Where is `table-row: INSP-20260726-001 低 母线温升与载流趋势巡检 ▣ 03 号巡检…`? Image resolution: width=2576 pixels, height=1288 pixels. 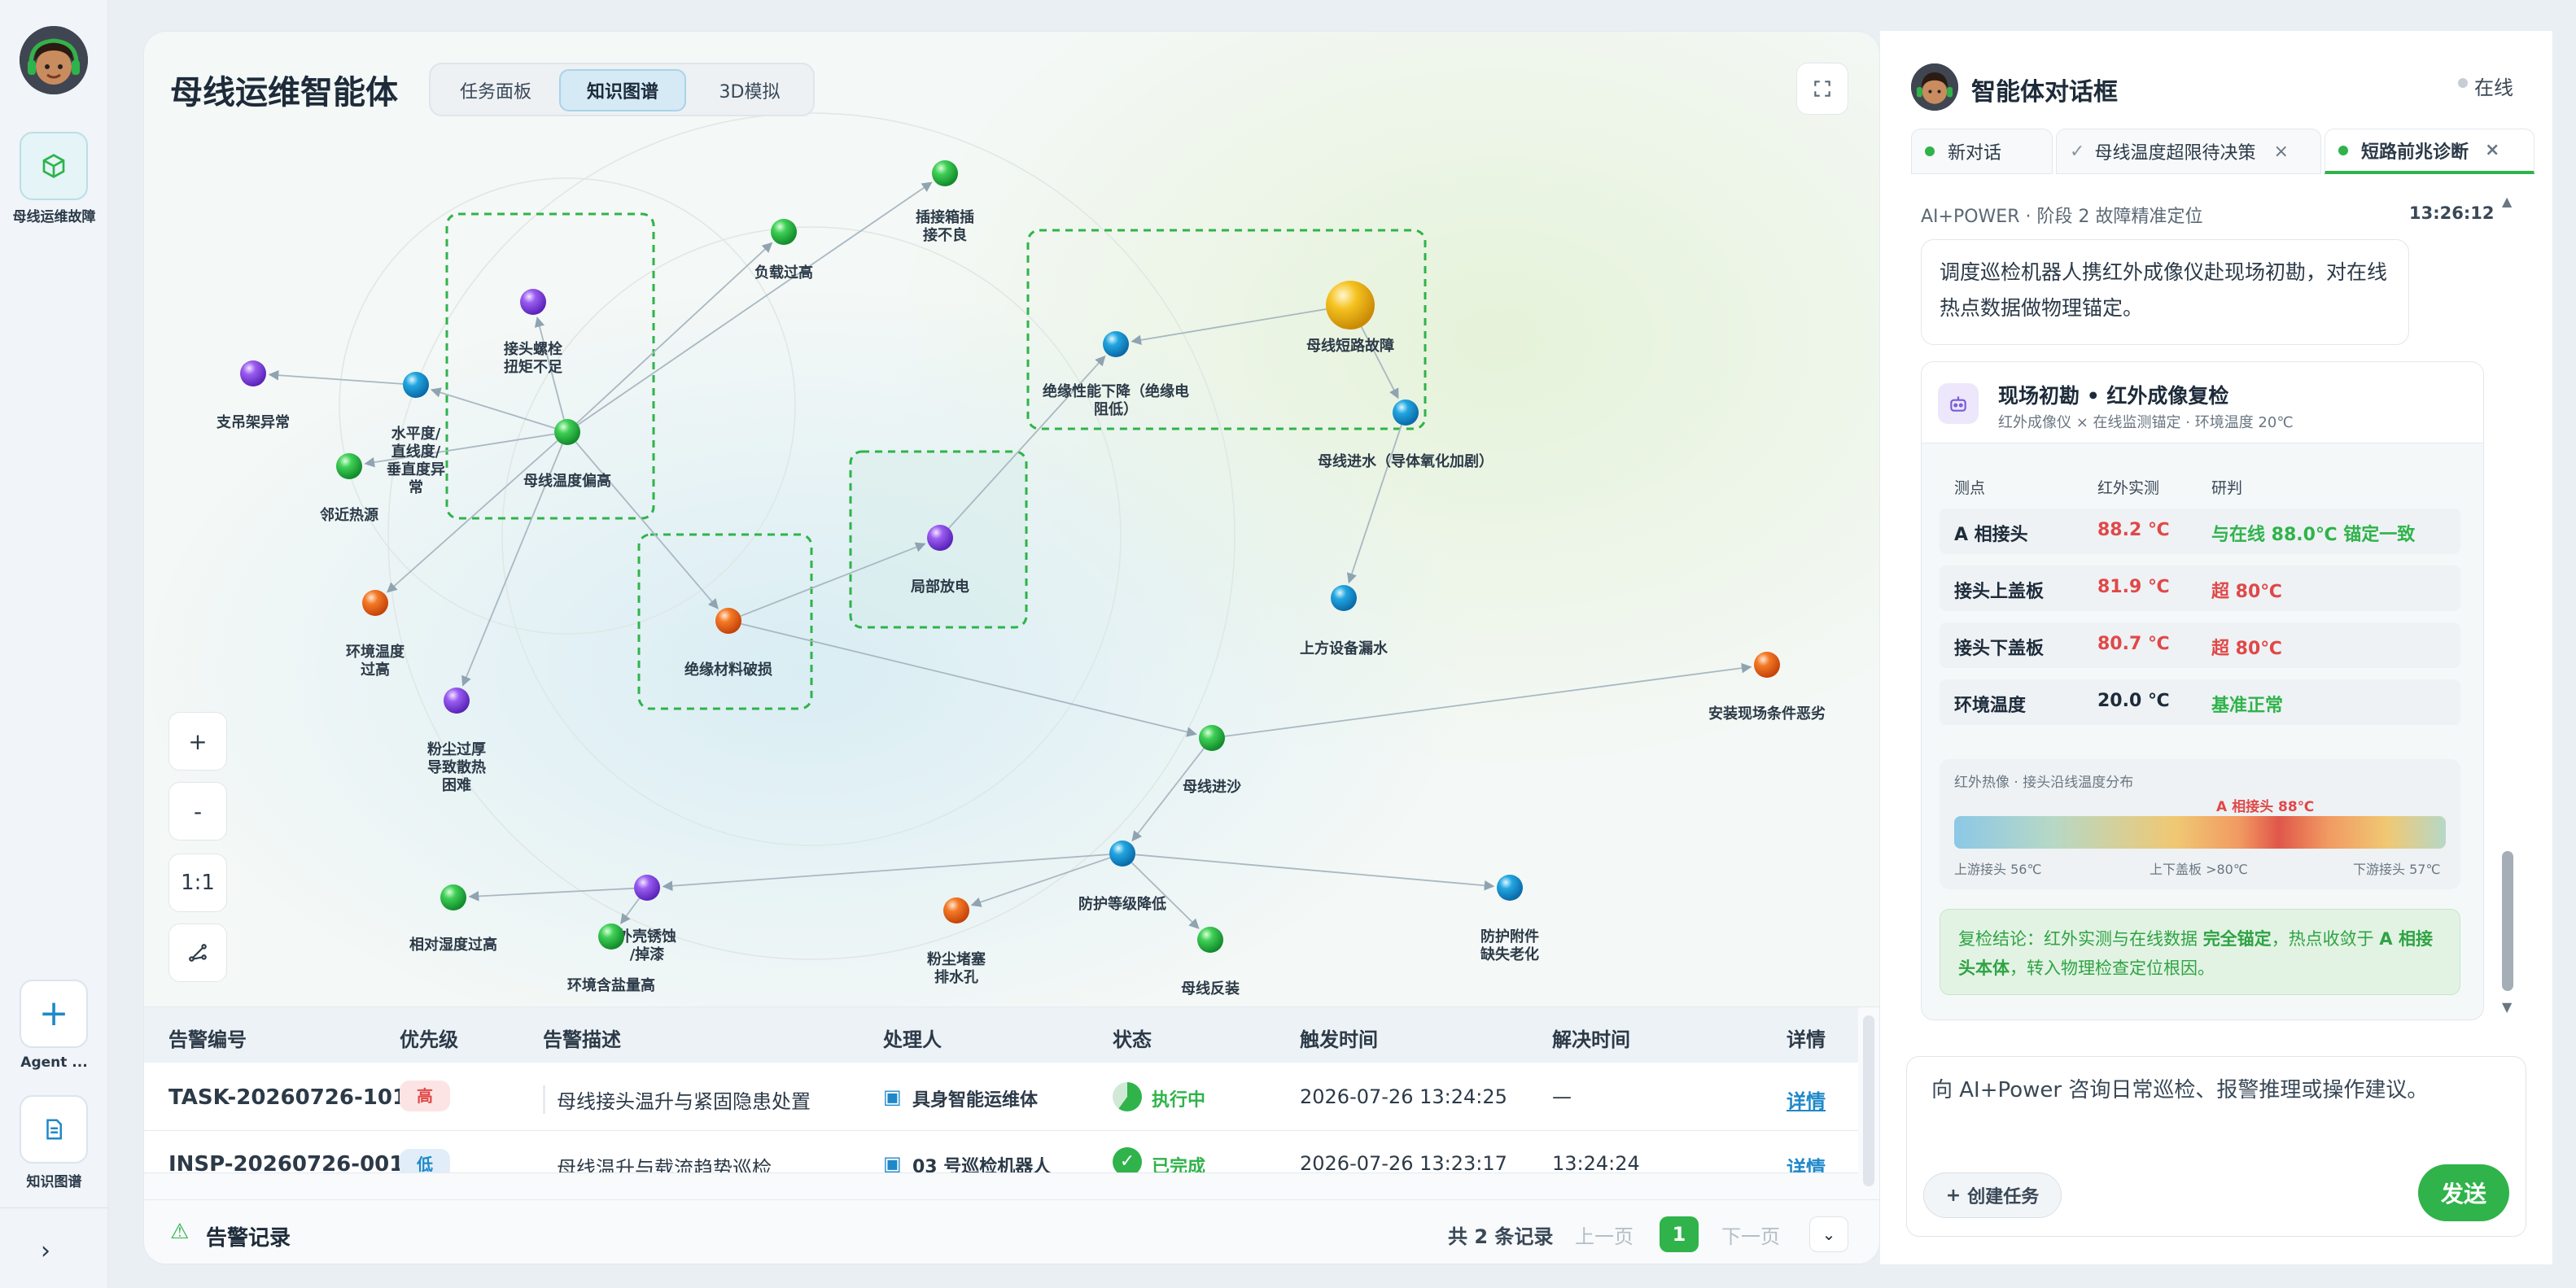 table-row: INSP-20260726-001 低 母线温升与载流趋势巡检 ▣ 03 号巡检… is located at coordinates (1001, 1152).